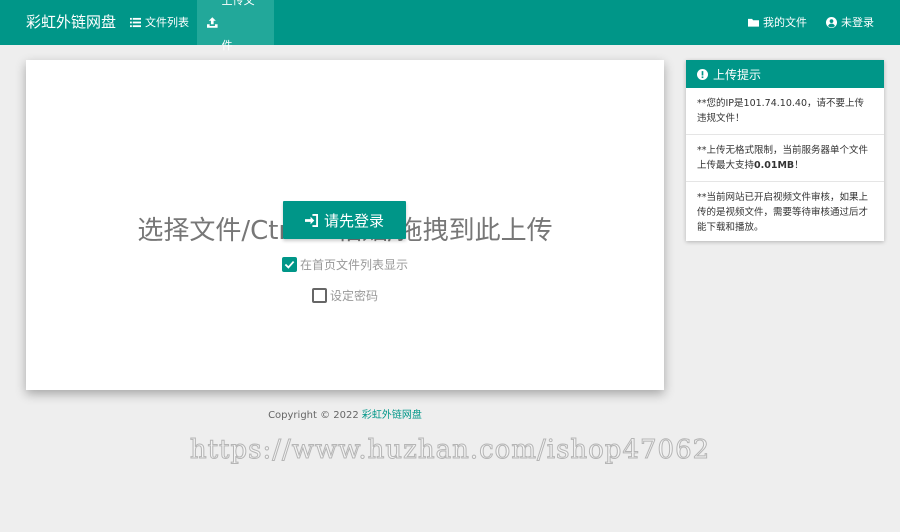 The width and height of the screenshot is (900, 532). I want to click on tips-header: 上传提示, so click(785, 74).